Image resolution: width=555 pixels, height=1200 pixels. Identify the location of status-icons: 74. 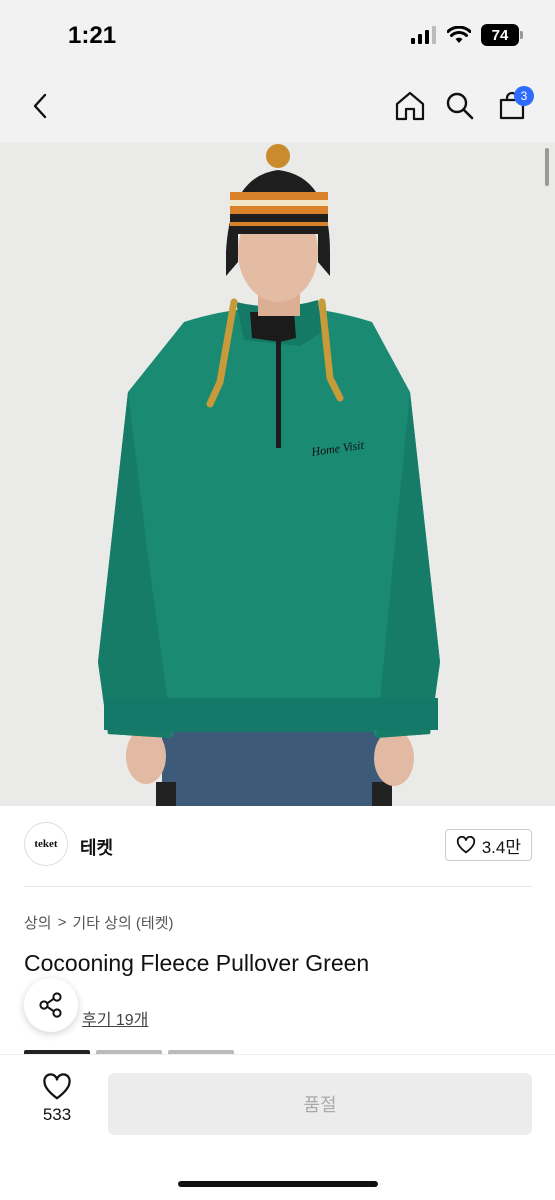
(467, 35).